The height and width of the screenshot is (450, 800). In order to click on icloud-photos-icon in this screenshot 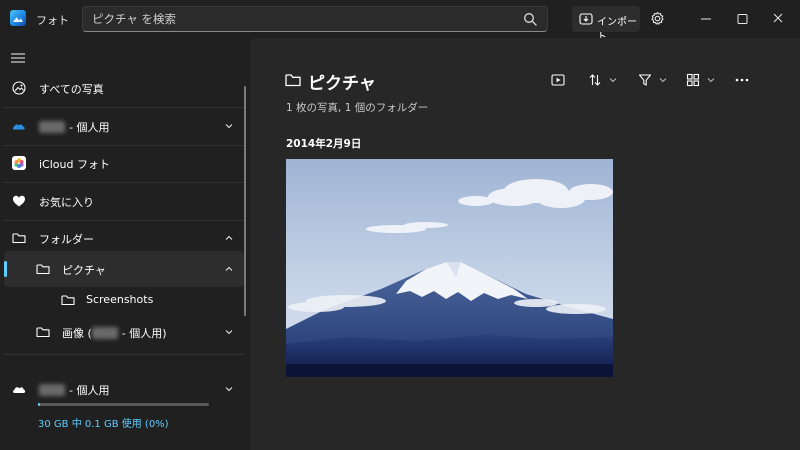, I will do `click(19, 163)`.